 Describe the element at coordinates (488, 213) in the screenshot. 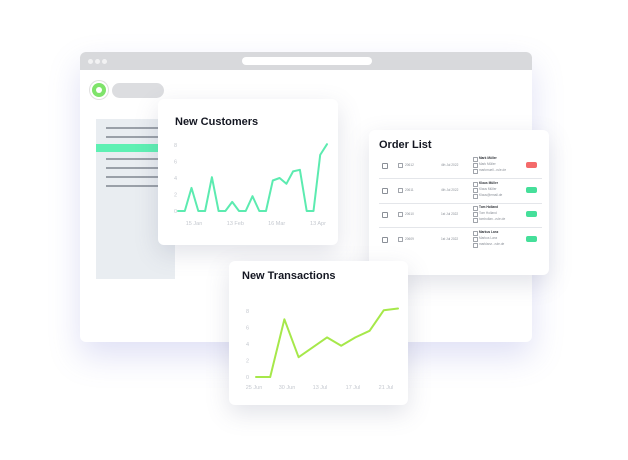

I see `contact-name: Tom Holland` at that location.